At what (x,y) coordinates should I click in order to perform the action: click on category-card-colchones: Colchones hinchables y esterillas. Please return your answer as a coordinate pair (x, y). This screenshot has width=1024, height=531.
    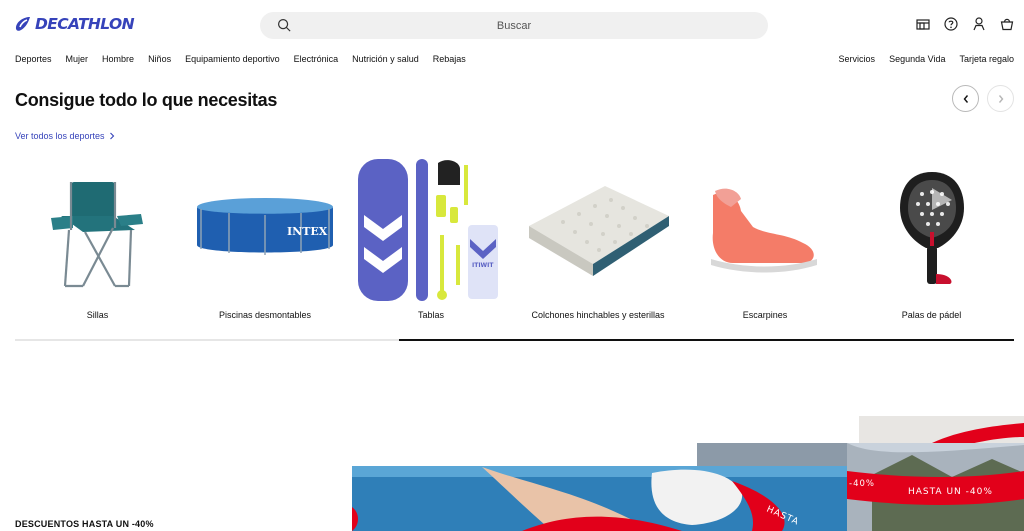
    Looking at the image, I should click on (598, 237).